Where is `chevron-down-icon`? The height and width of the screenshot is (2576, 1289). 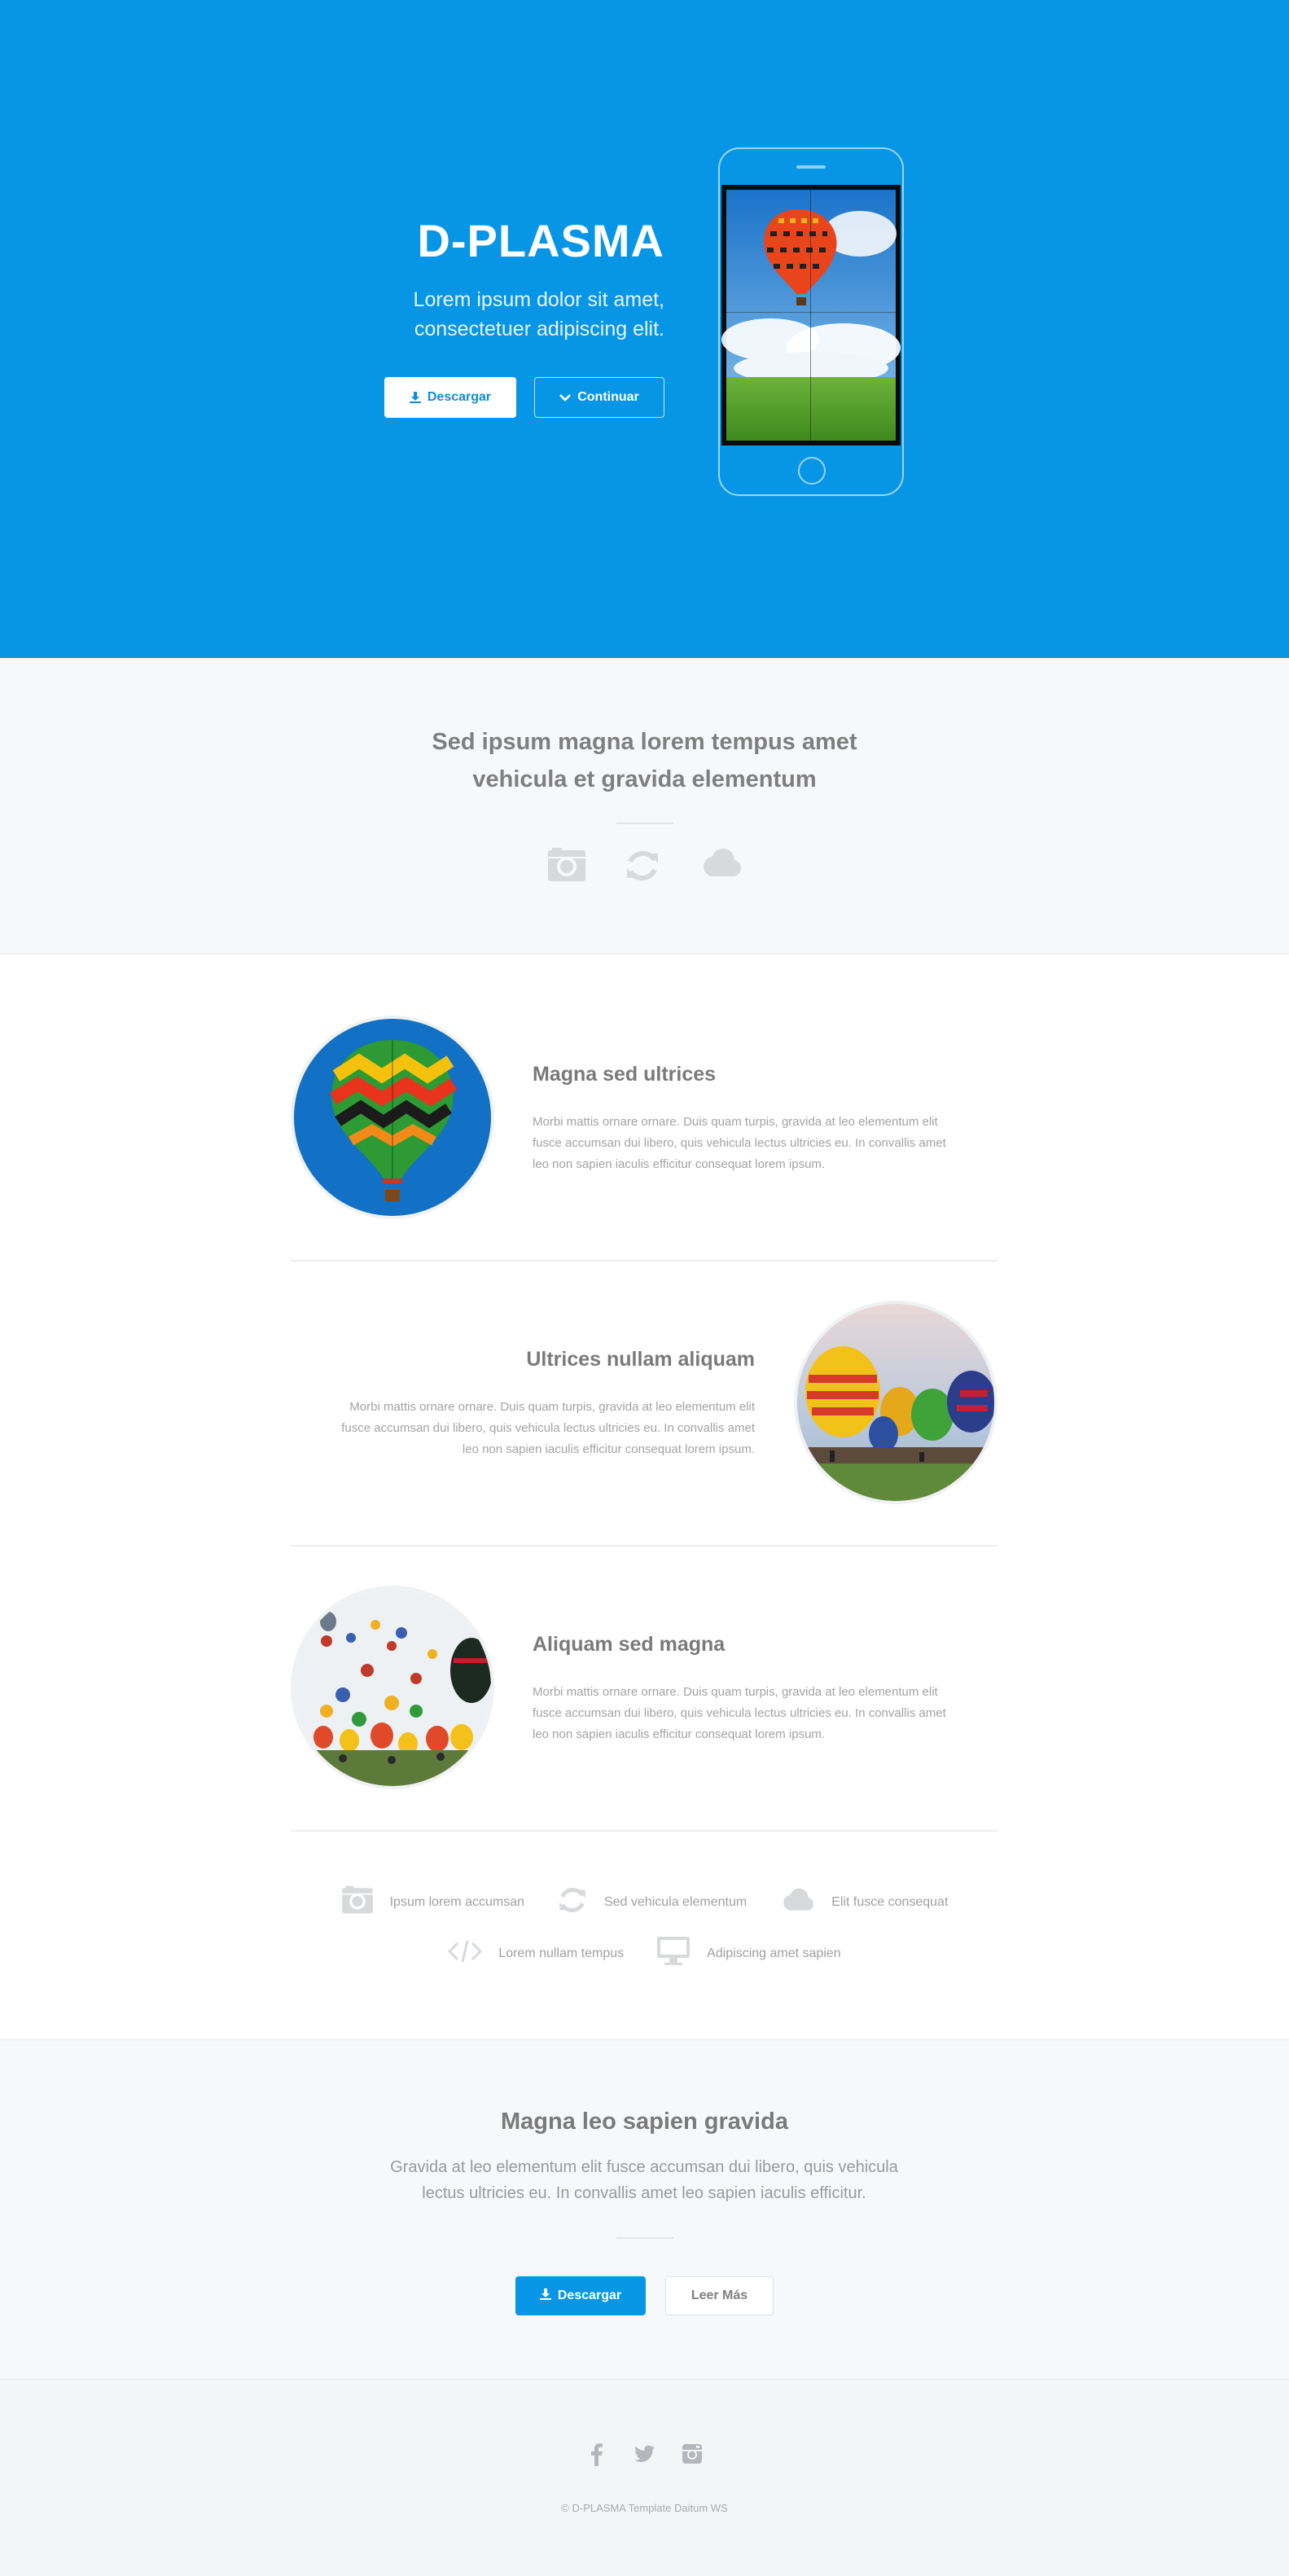 chevron-down-icon is located at coordinates (565, 397).